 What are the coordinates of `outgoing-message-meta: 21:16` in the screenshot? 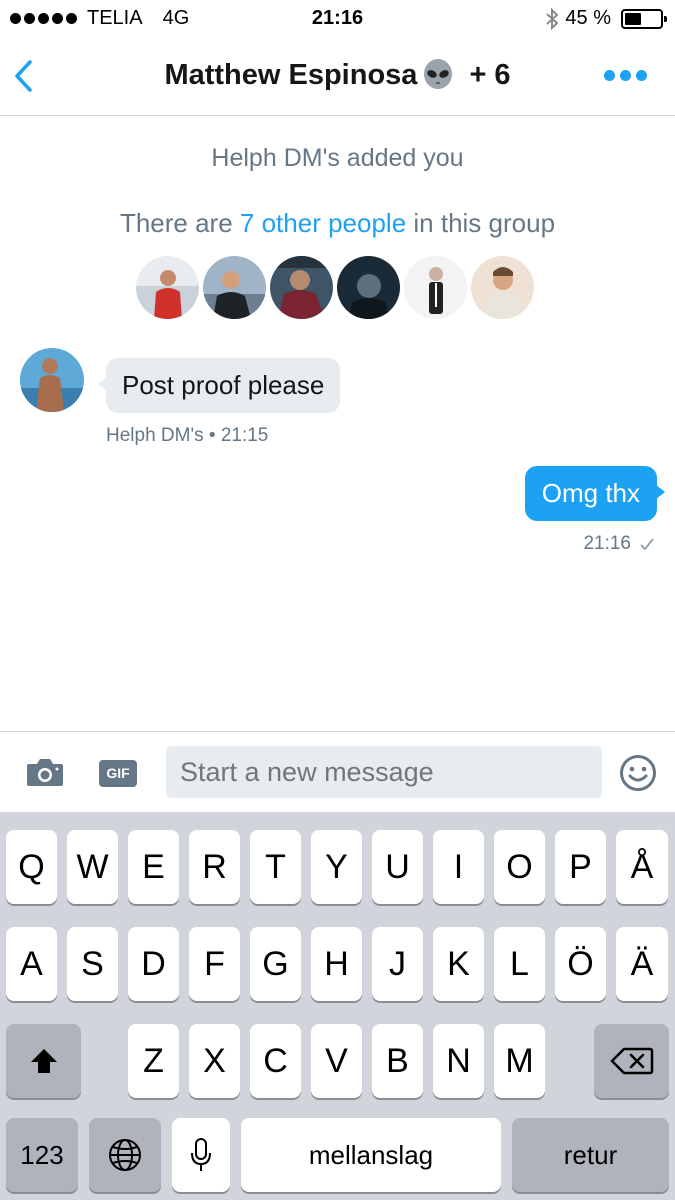 It's located at (619, 544).